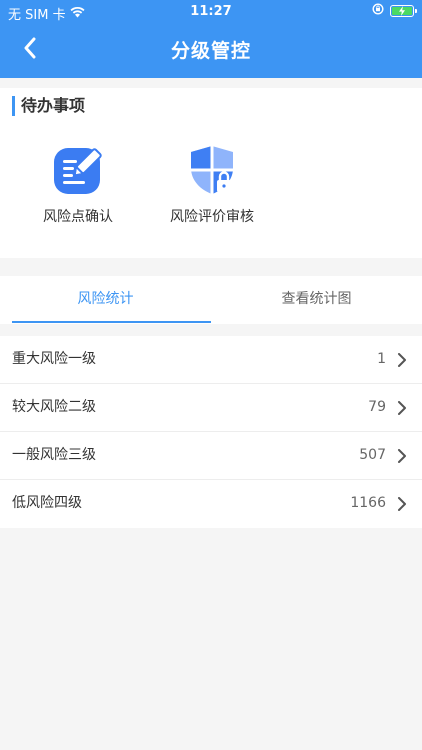  What do you see at coordinates (210, 51) in the screenshot?
I see `page-title: 分级管控` at bounding box center [210, 51].